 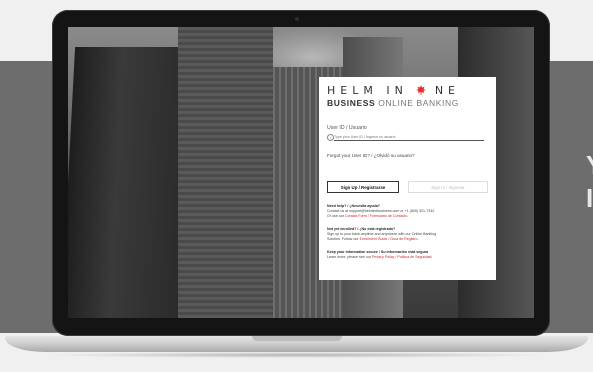 I want to click on product-title-rest: ONLINE BANKING, so click(x=418, y=103).